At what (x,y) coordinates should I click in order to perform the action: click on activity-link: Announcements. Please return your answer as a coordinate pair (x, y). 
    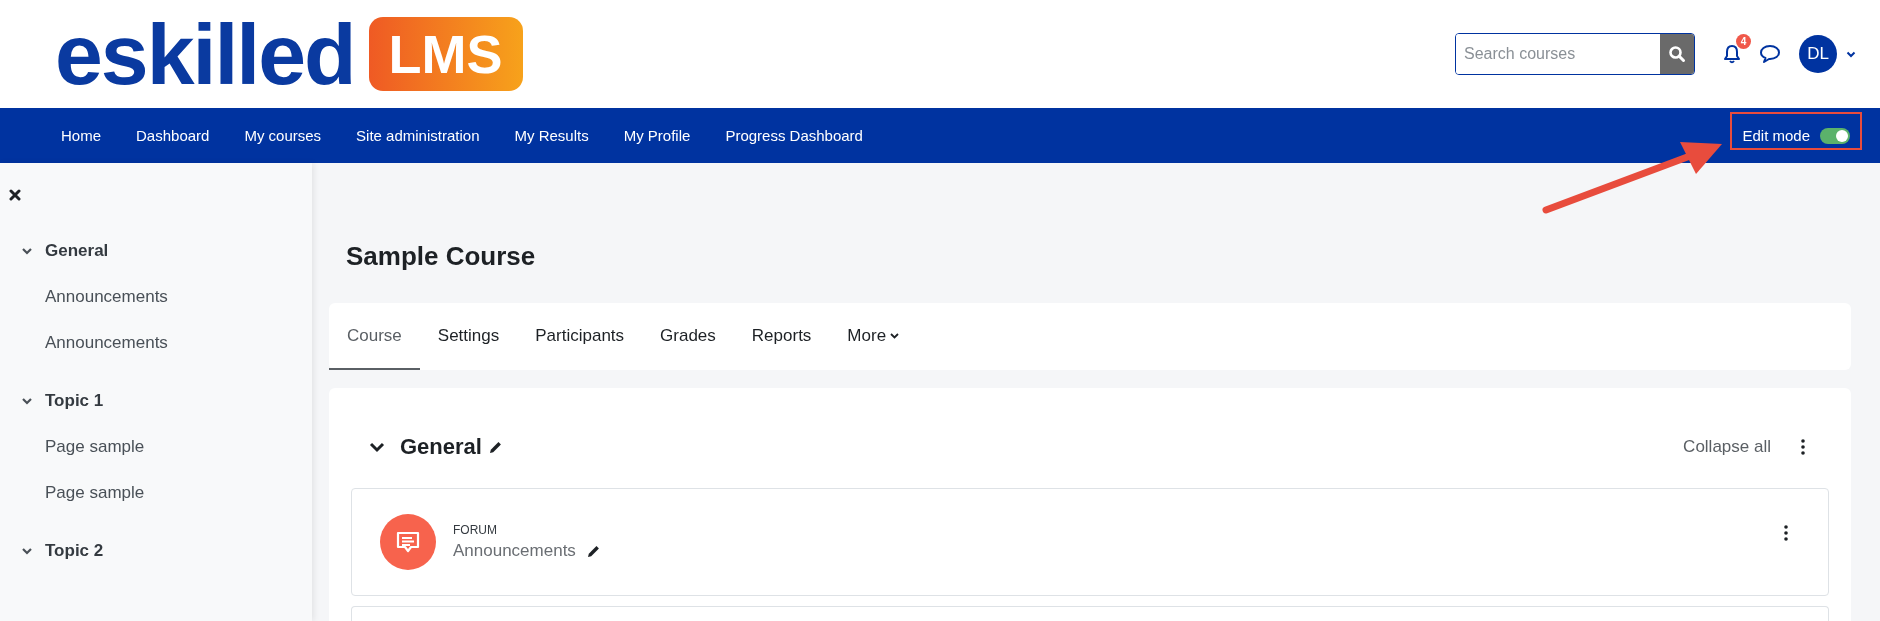
    Looking at the image, I should click on (514, 551).